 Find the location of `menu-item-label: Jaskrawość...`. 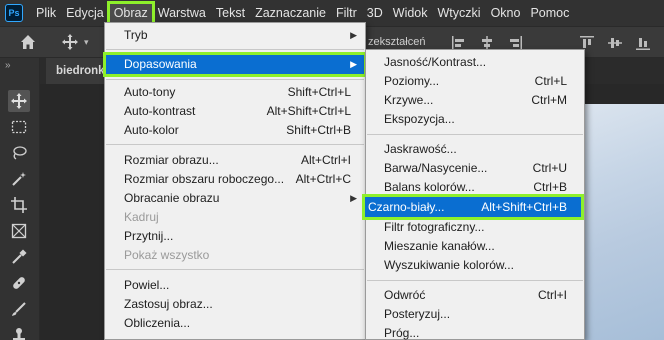

menu-item-label: Jaskrawość... is located at coordinates (420, 149).